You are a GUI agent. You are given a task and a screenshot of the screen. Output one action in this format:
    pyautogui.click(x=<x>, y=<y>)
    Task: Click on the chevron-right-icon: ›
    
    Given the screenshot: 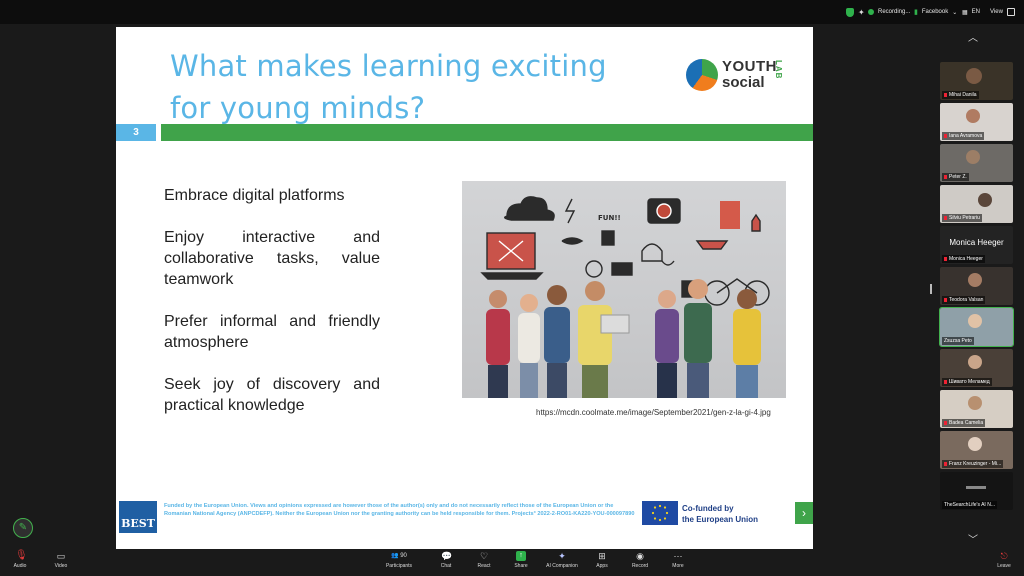 What is the action you would take?
    pyautogui.click(x=804, y=513)
    